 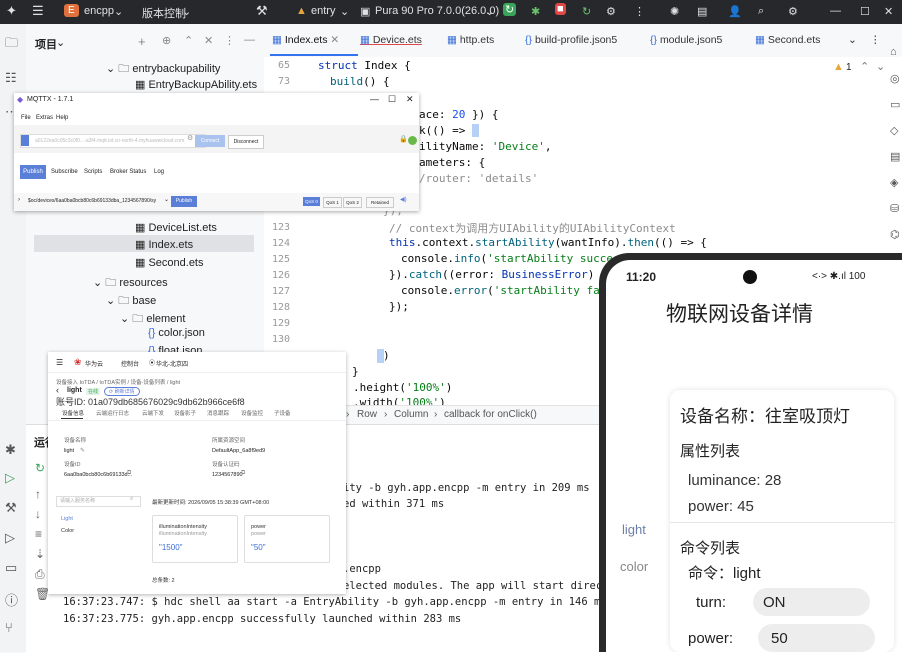 What do you see at coordinates (11, 508) in the screenshot?
I see `build-hammer-icon: ⚒` at bounding box center [11, 508].